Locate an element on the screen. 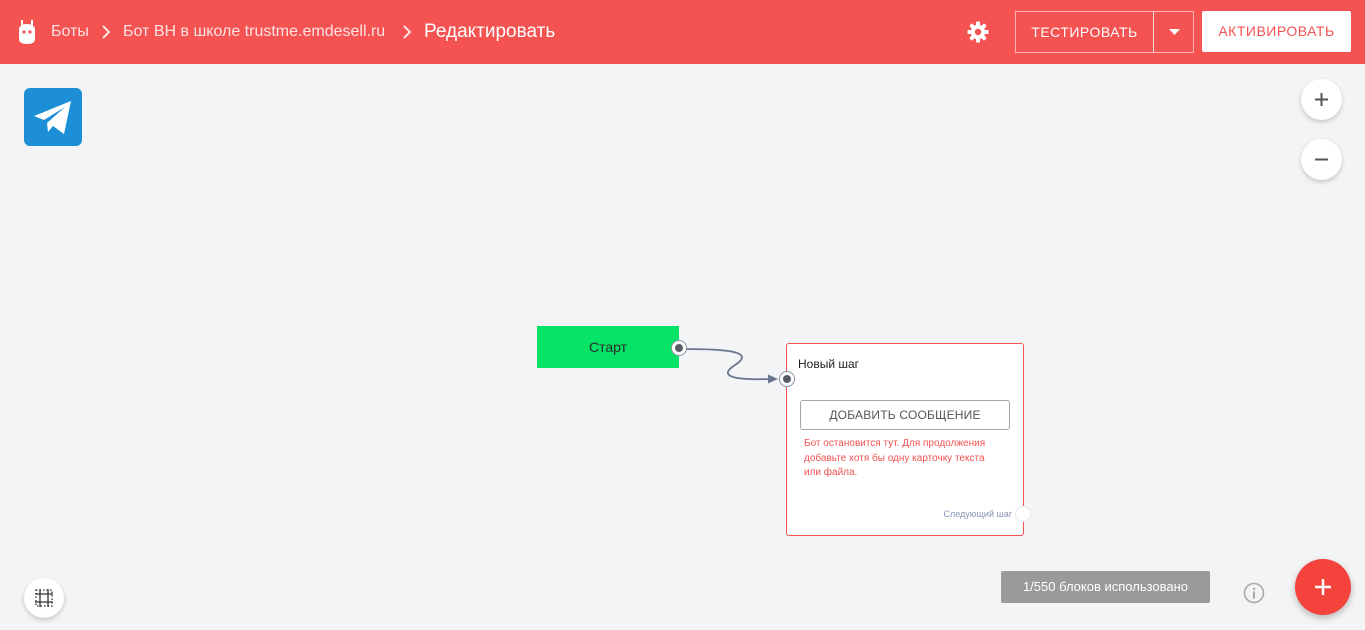 This screenshot has height=630, width=1365. step-title: Новый шаг is located at coordinates (829, 364).